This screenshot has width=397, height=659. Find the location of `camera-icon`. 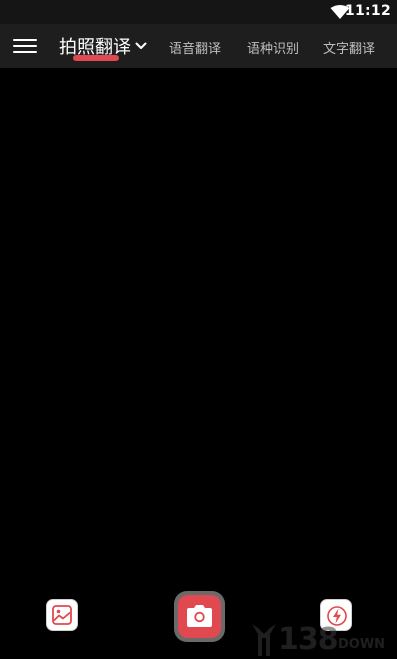

camera-icon is located at coordinates (199, 616).